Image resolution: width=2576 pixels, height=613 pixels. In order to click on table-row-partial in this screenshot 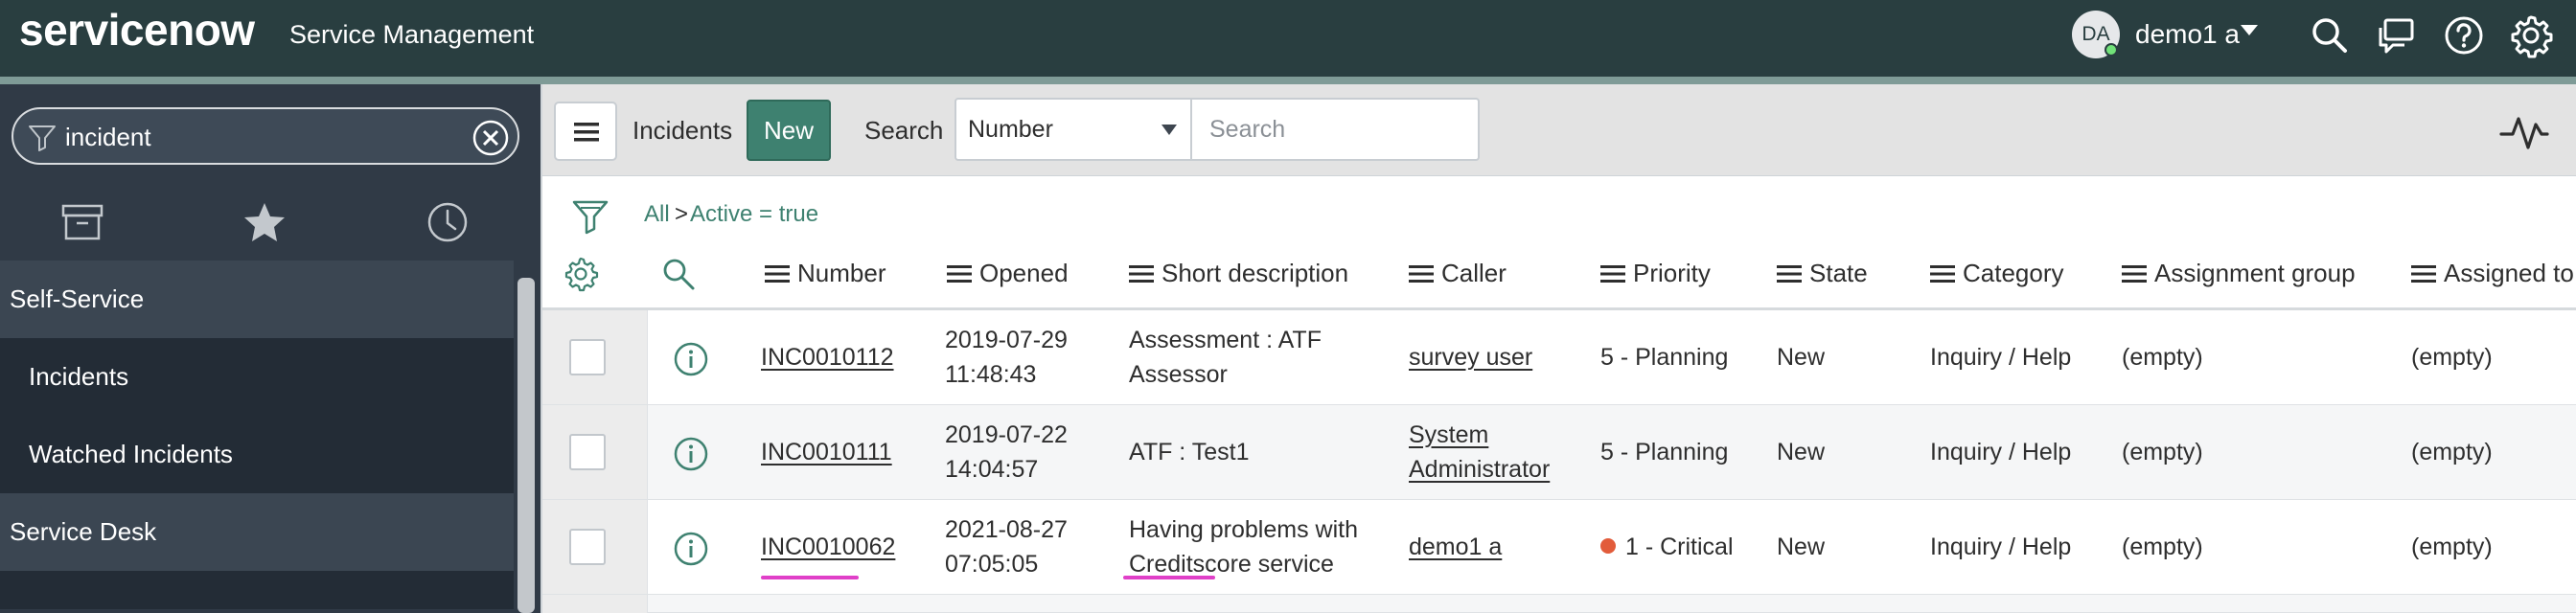, I will do `click(1559, 604)`.